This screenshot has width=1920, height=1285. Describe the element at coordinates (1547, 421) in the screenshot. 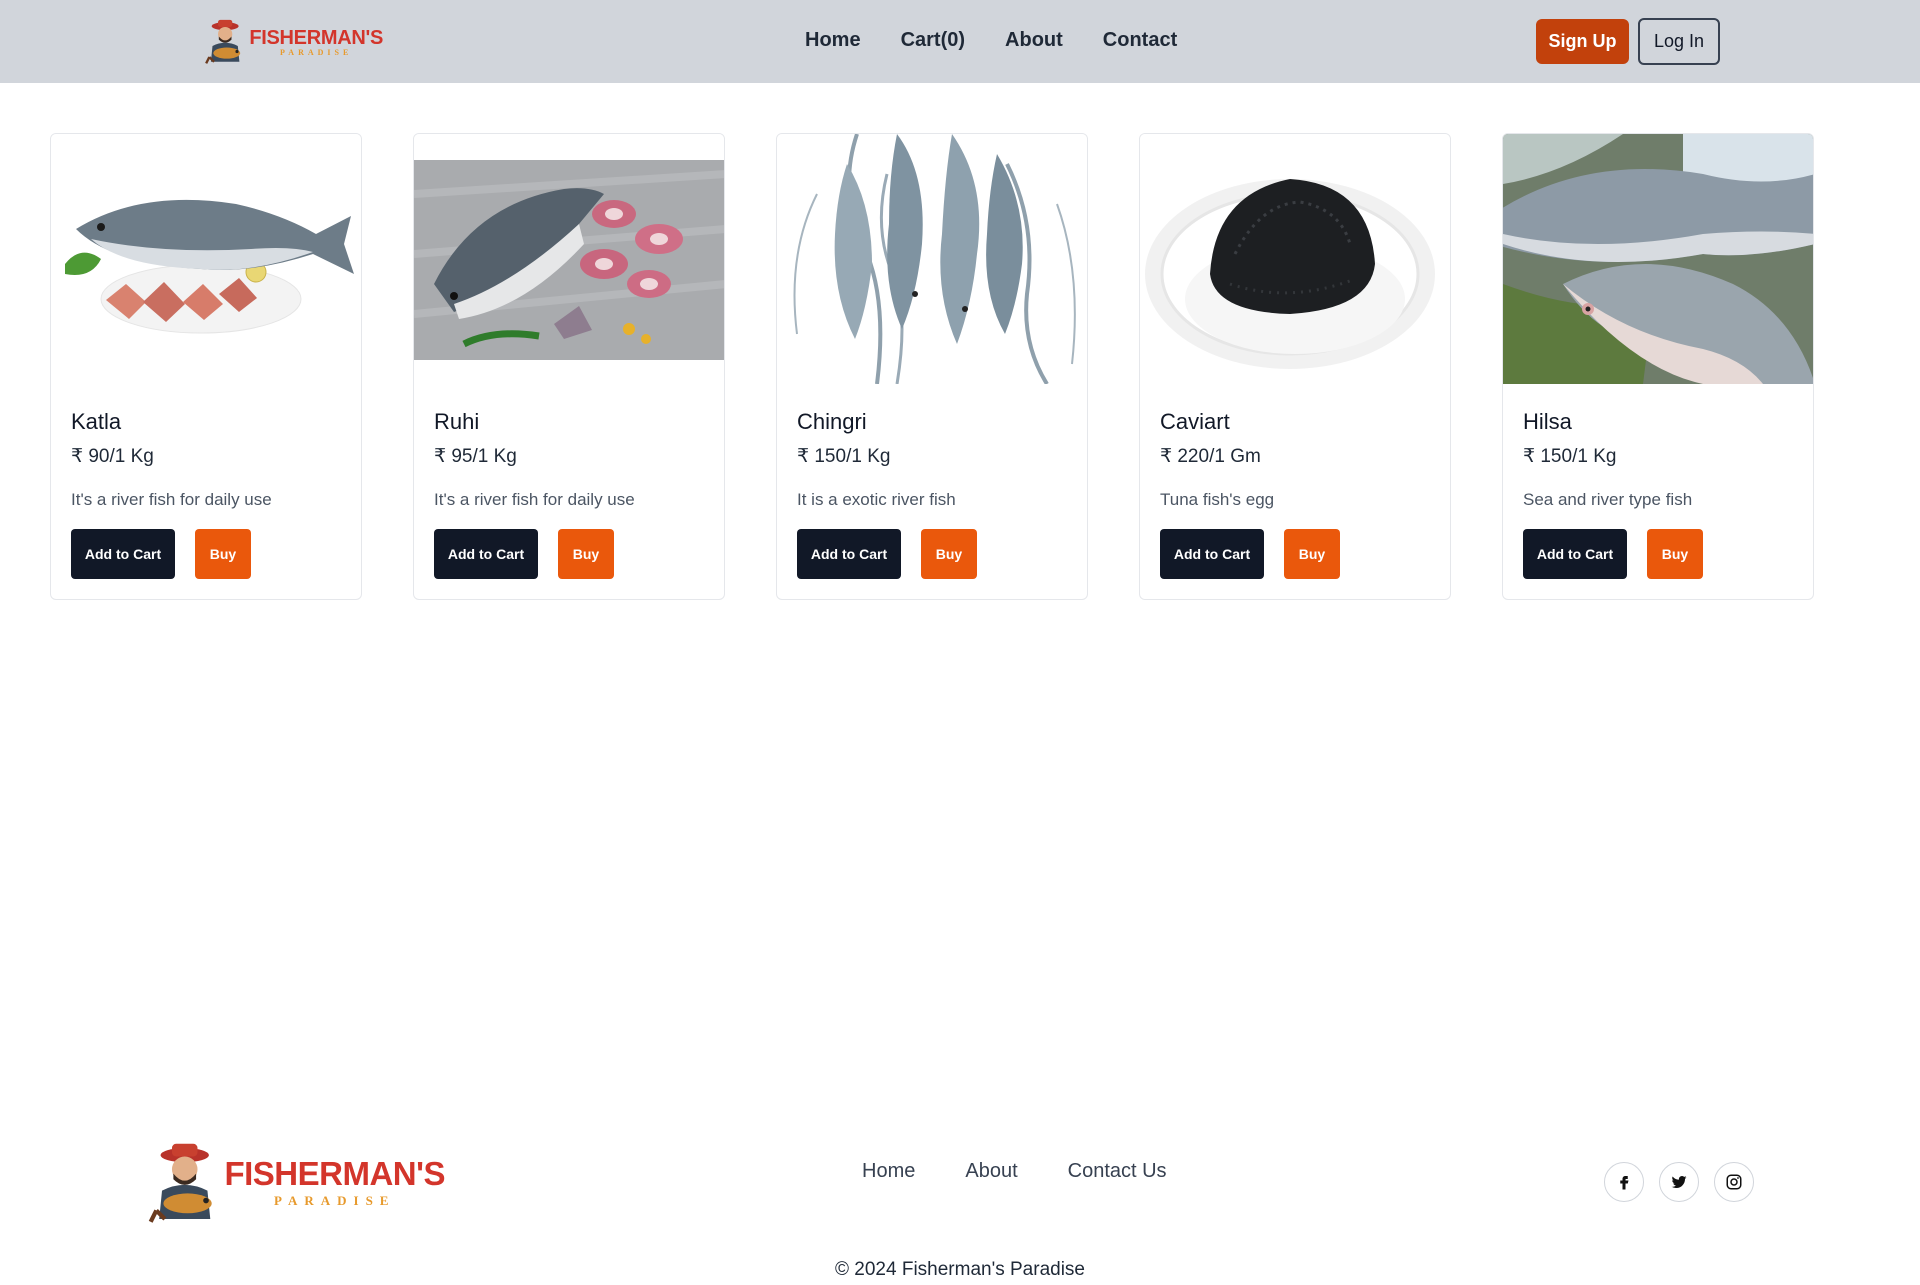

I see `product-name: Hilsa` at that location.